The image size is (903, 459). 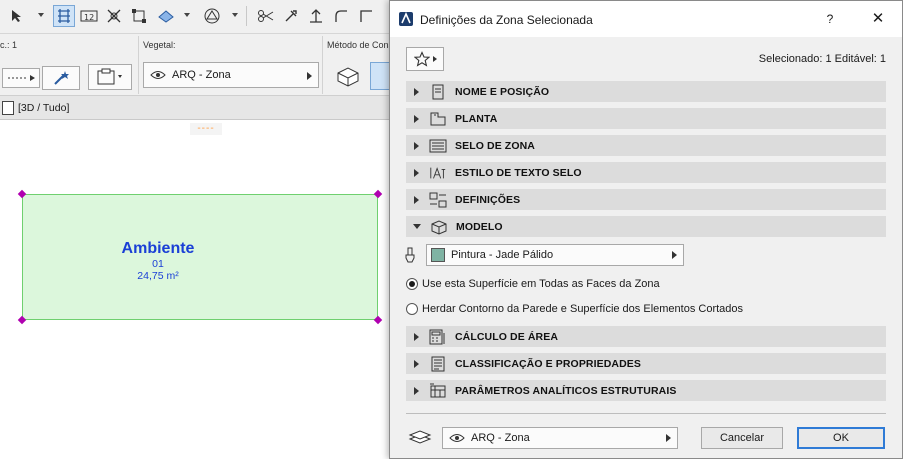 I want to click on section-label: MODELO, so click(x=479, y=226).